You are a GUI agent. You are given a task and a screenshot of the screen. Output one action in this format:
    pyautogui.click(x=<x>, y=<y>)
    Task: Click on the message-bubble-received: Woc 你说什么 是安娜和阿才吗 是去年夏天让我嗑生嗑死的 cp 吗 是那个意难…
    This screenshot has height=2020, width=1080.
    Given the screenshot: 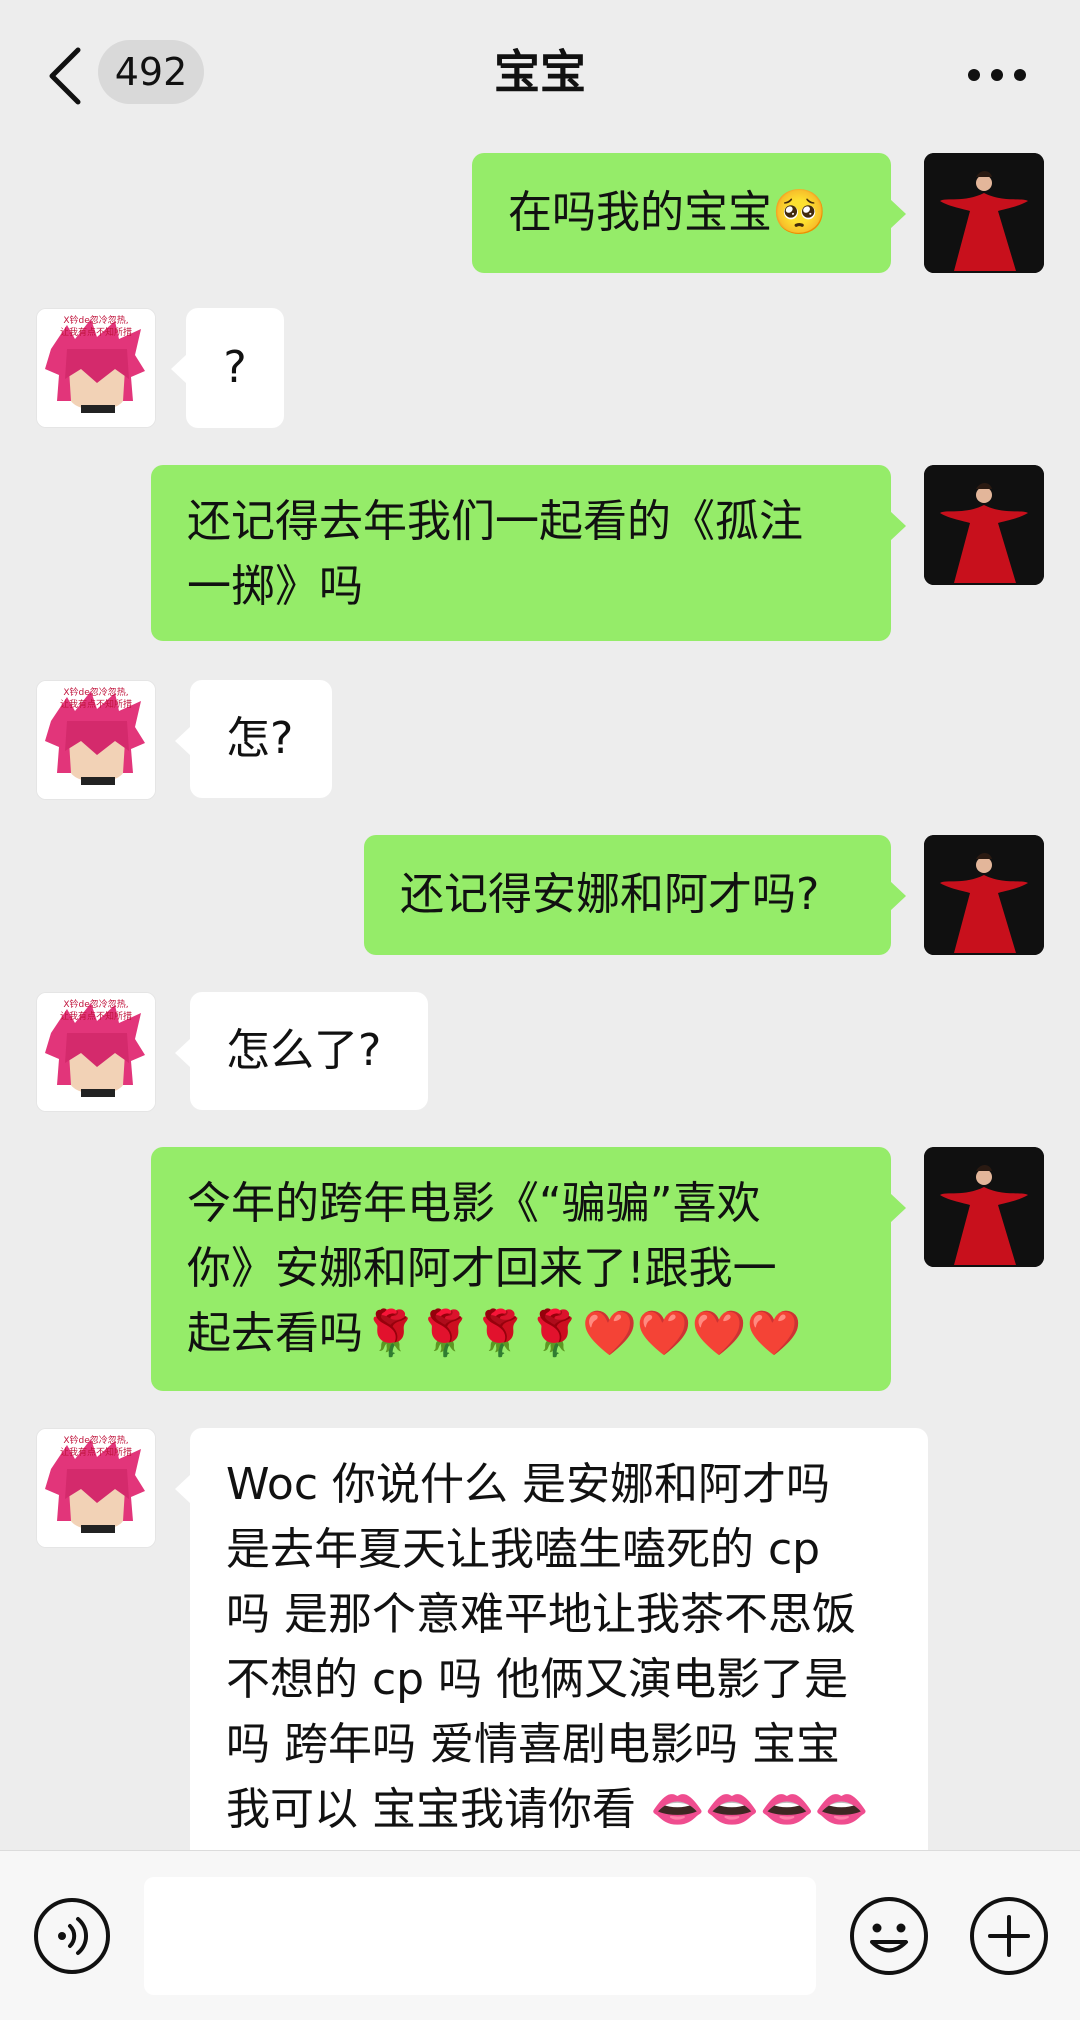 What is the action you would take?
    pyautogui.click(x=551, y=1643)
    